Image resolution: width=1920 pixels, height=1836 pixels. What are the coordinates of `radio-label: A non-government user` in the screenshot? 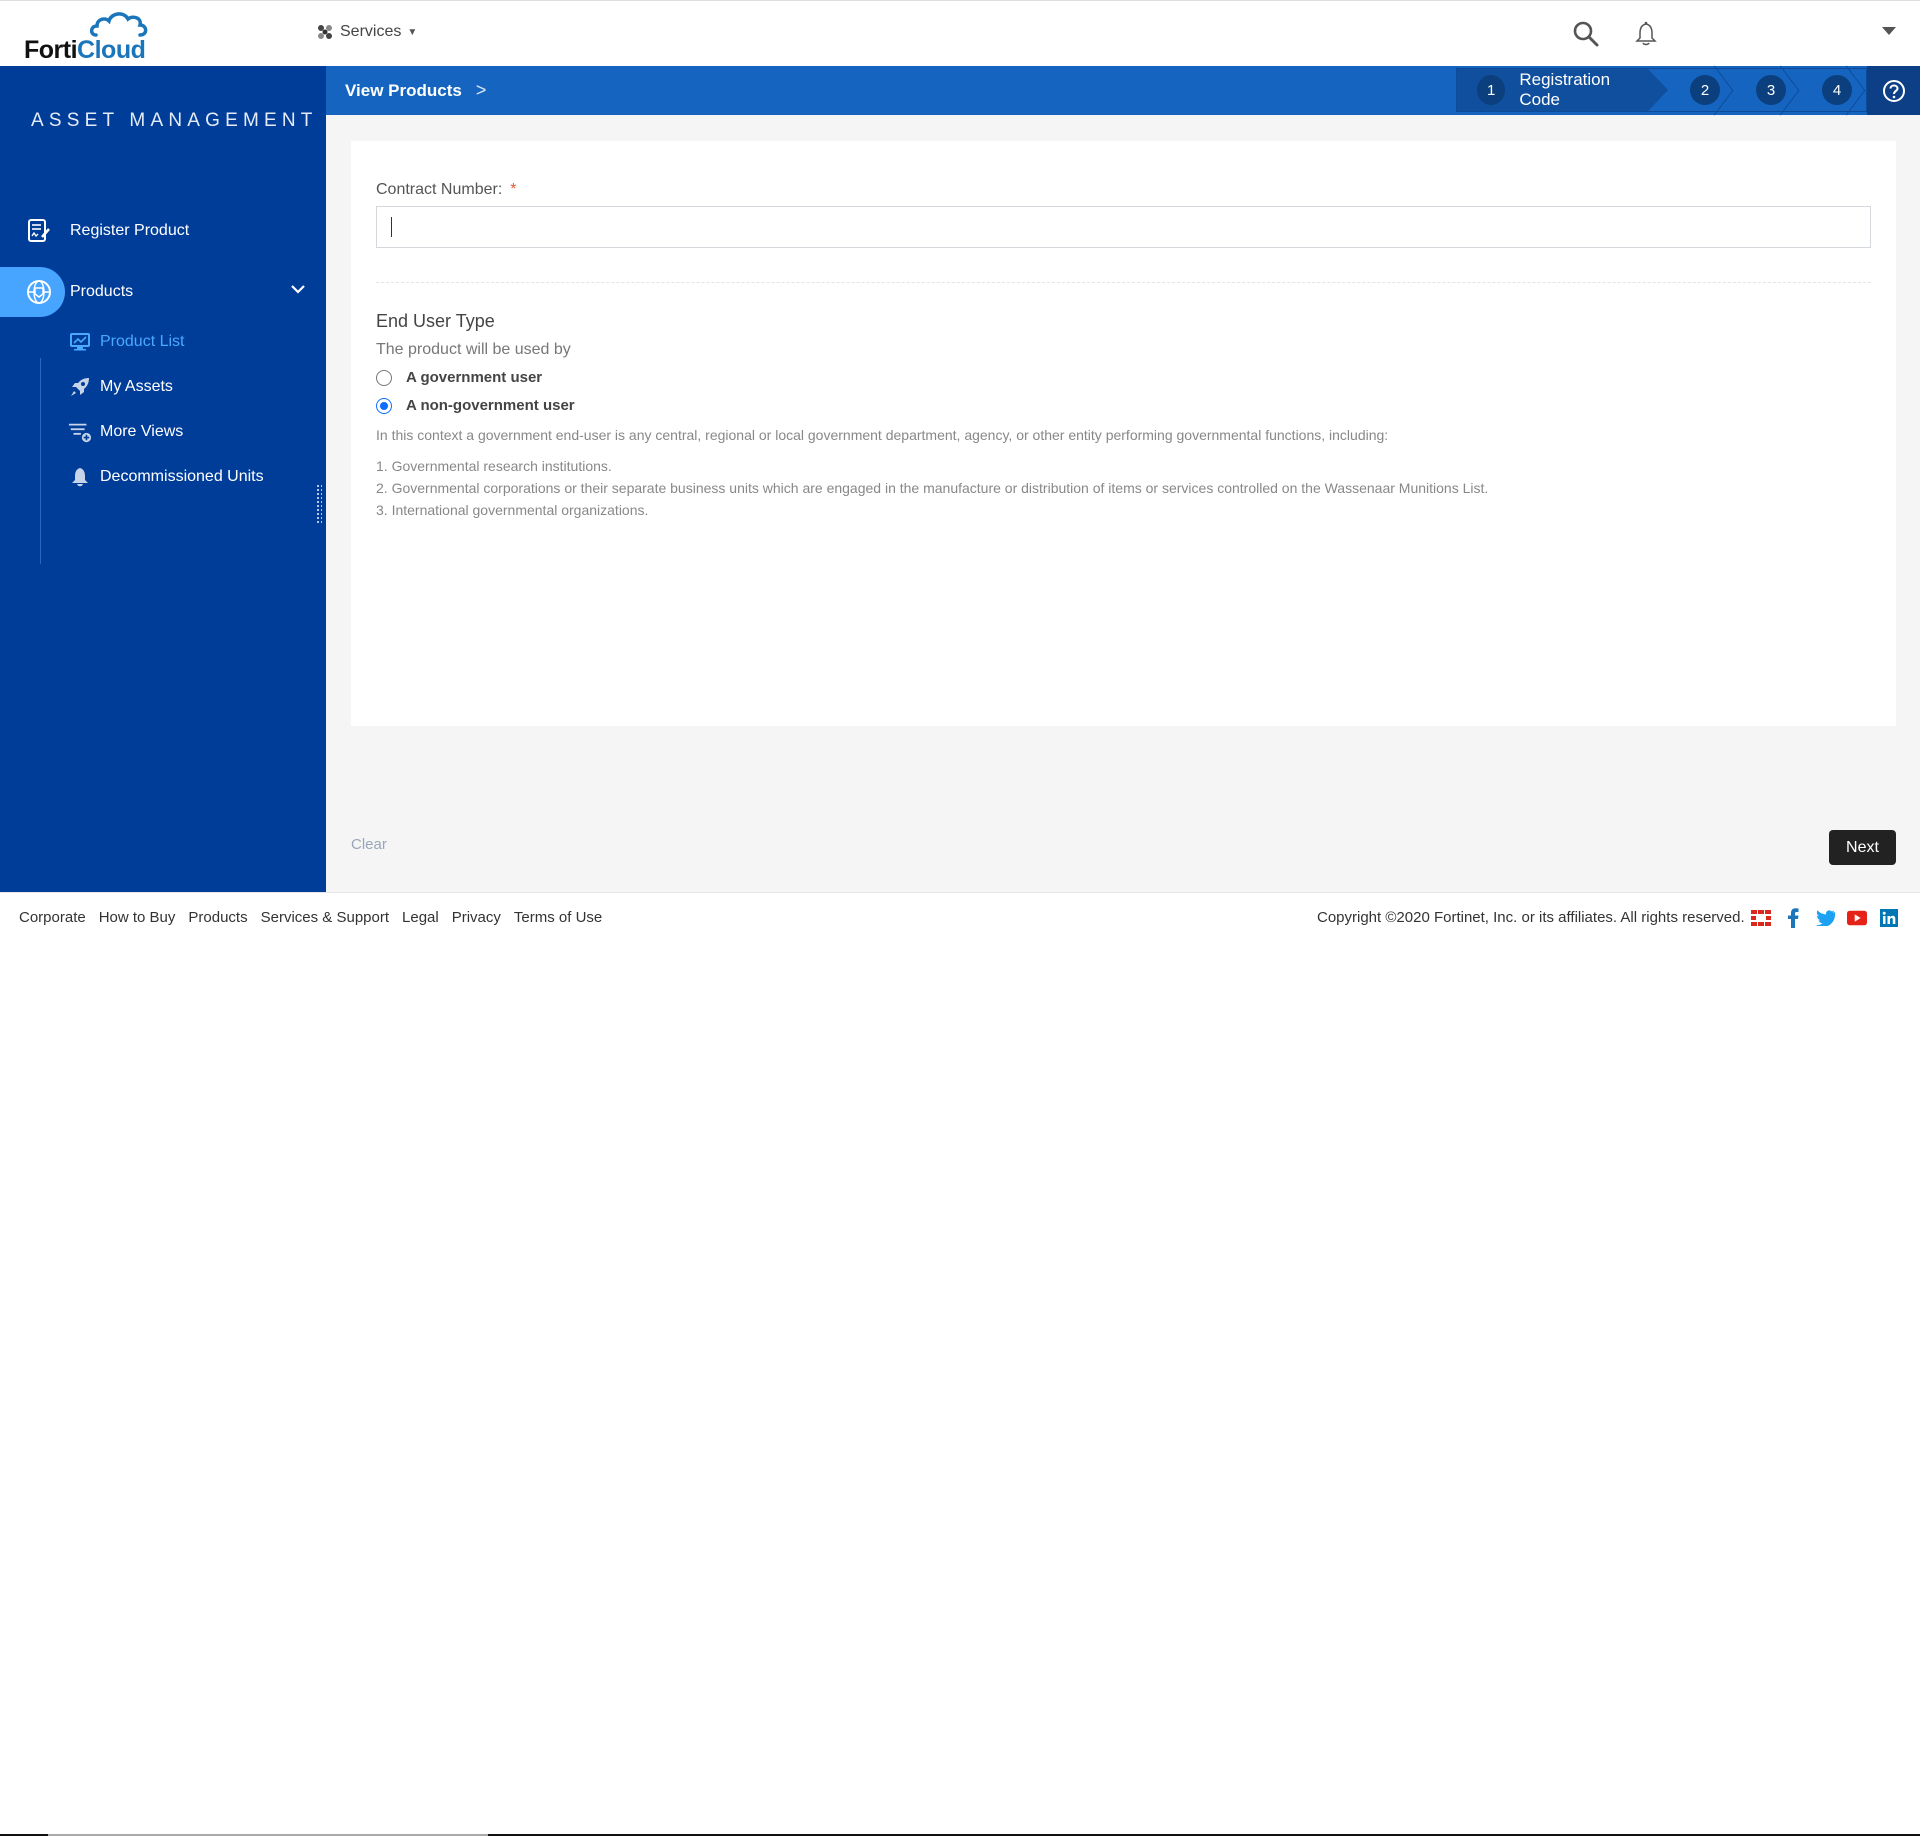 It's located at (490, 405).